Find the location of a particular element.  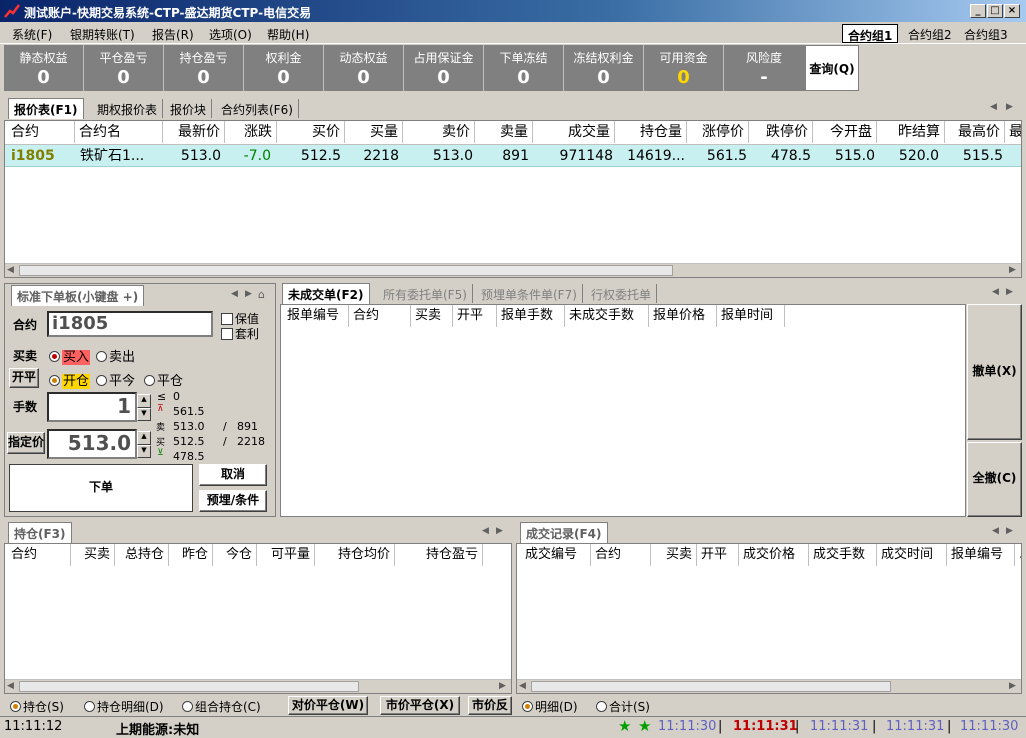

quote-hscrollbar: ◀ ▶ is located at coordinates (513, 270).